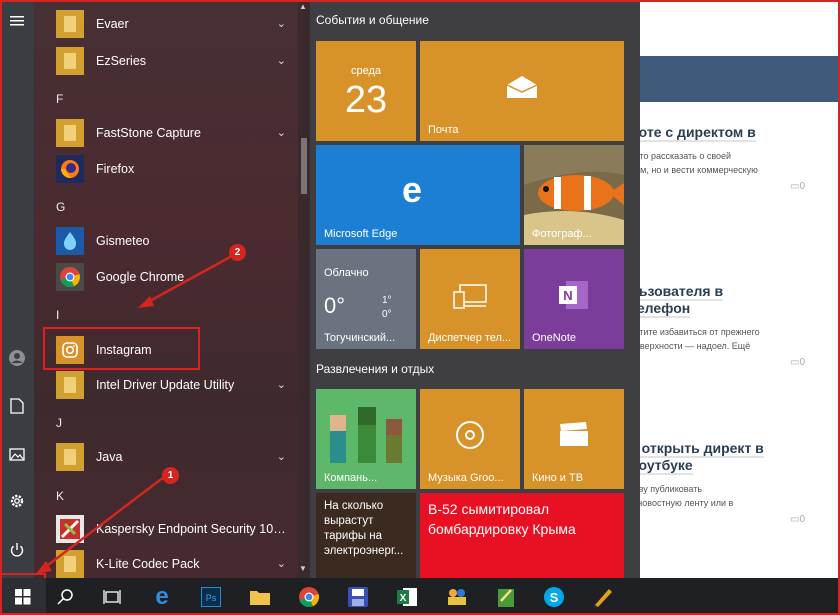 The image size is (840, 615). I want to click on skype-icon: S, so click(554, 596).